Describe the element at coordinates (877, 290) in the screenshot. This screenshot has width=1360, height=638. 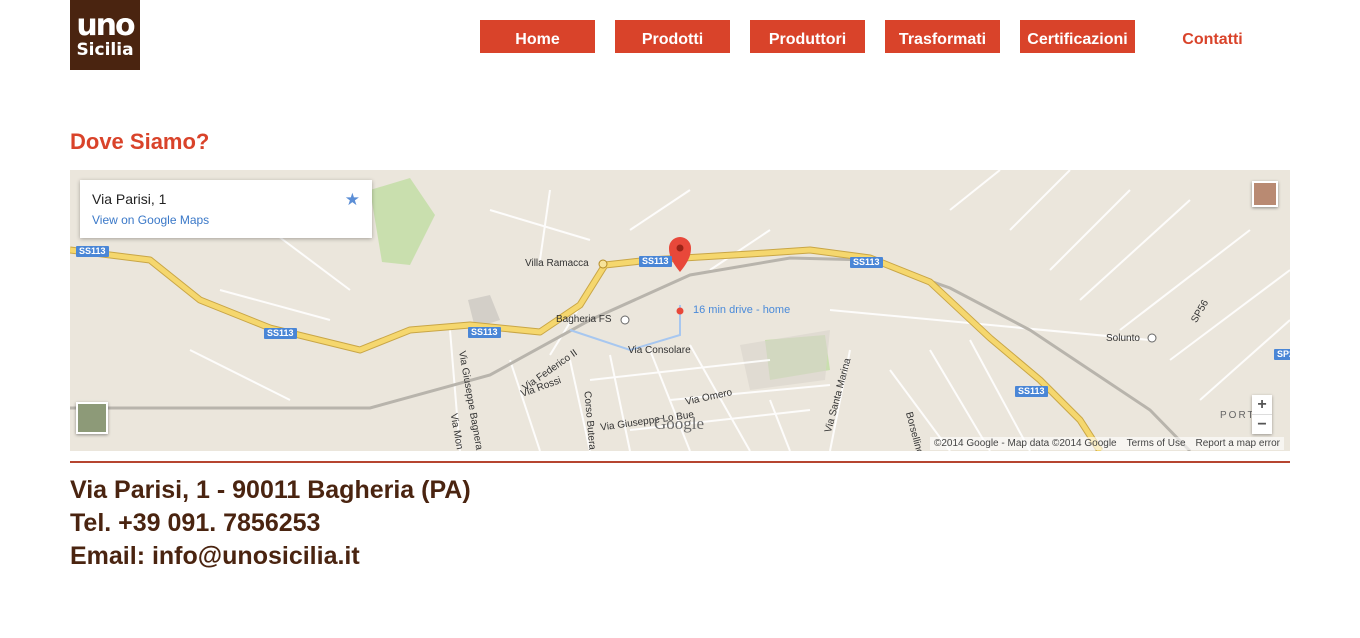
I see `map-marker-icon` at that location.